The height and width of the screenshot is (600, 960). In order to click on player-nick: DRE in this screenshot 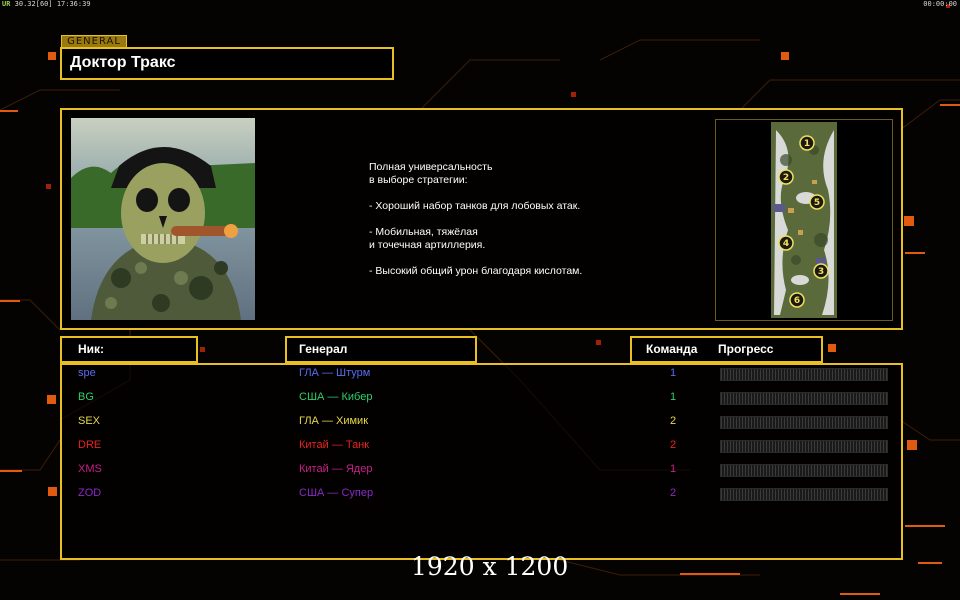, I will do `click(90, 445)`.